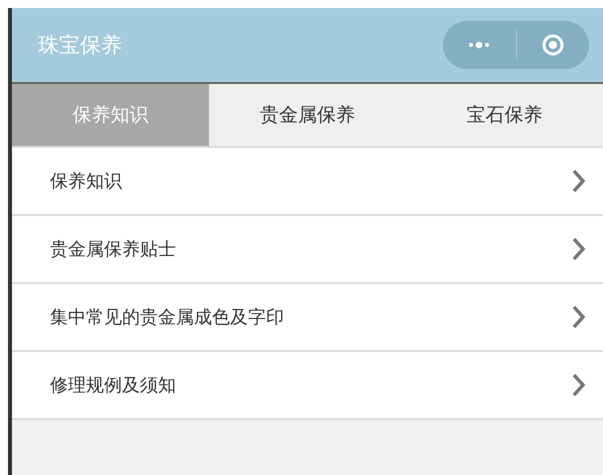 This screenshot has width=603, height=475. What do you see at coordinates (307, 115) in the screenshot?
I see `tab: 贵金属保养` at bounding box center [307, 115].